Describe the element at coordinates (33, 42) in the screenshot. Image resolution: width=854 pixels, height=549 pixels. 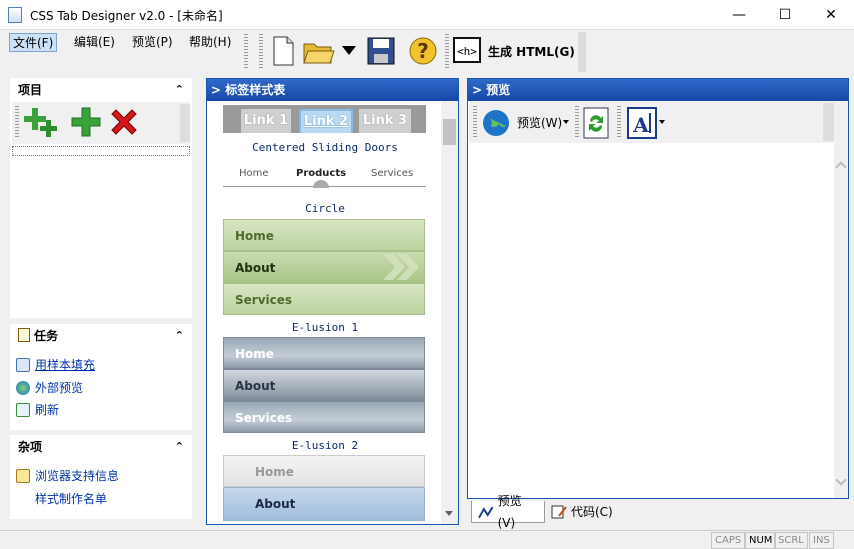
I see `menu-file: 文件(F)` at that location.